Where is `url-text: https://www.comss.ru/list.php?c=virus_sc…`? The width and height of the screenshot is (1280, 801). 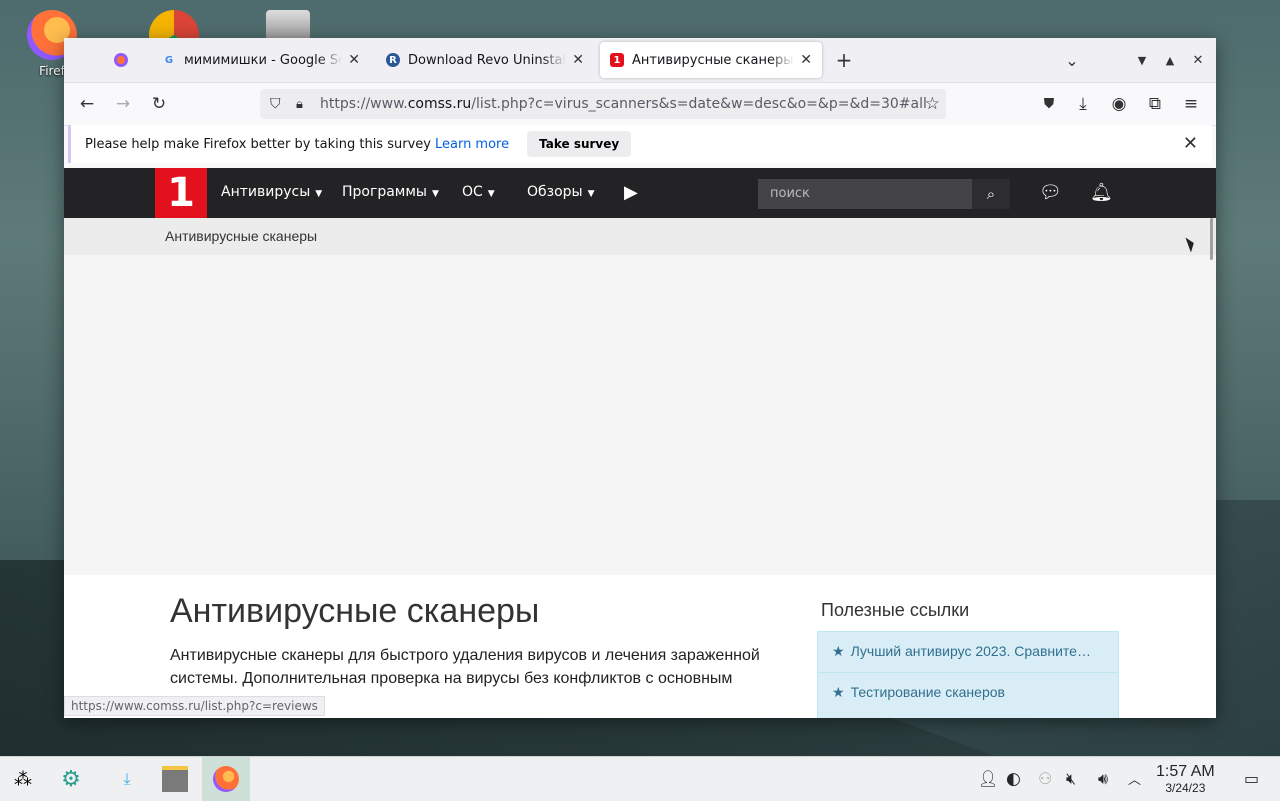
url-text: https://www.comss.ru/list.php?c=virus_sc… is located at coordinates (623, 104).